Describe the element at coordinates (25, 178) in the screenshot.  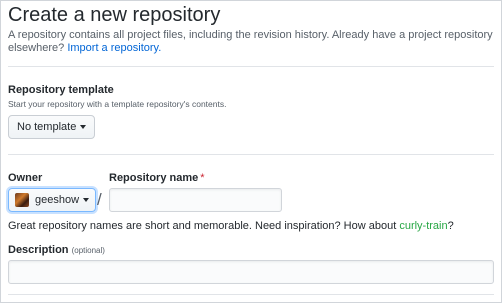
I see `owner-label: Owner` at that location.